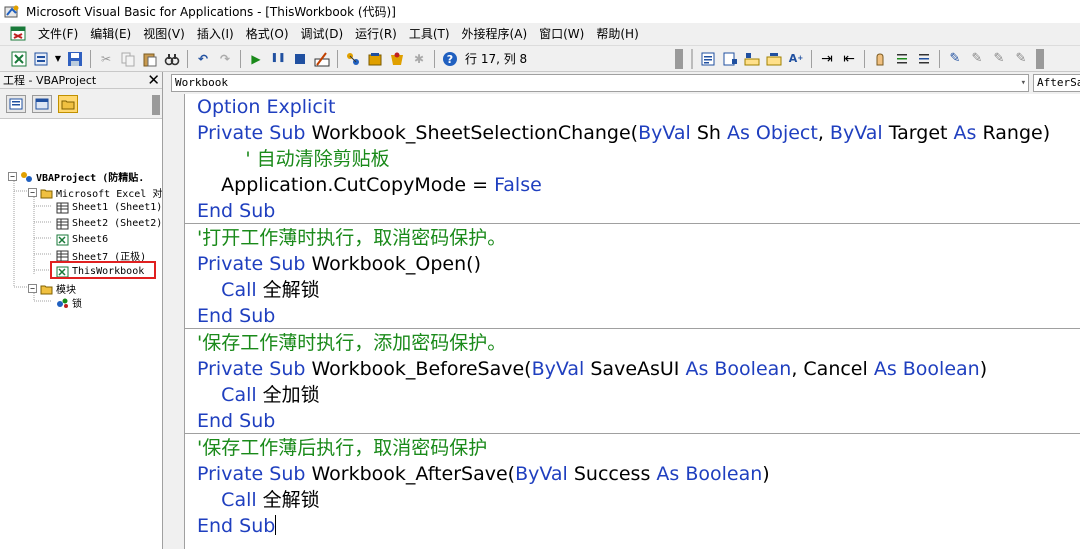 The width and height of the screenshot is (1080, 549). What do you see at coordinates (68, 103) in the screenshot?
I see `toggle-folders-icon` at bounding box center [68, 103].